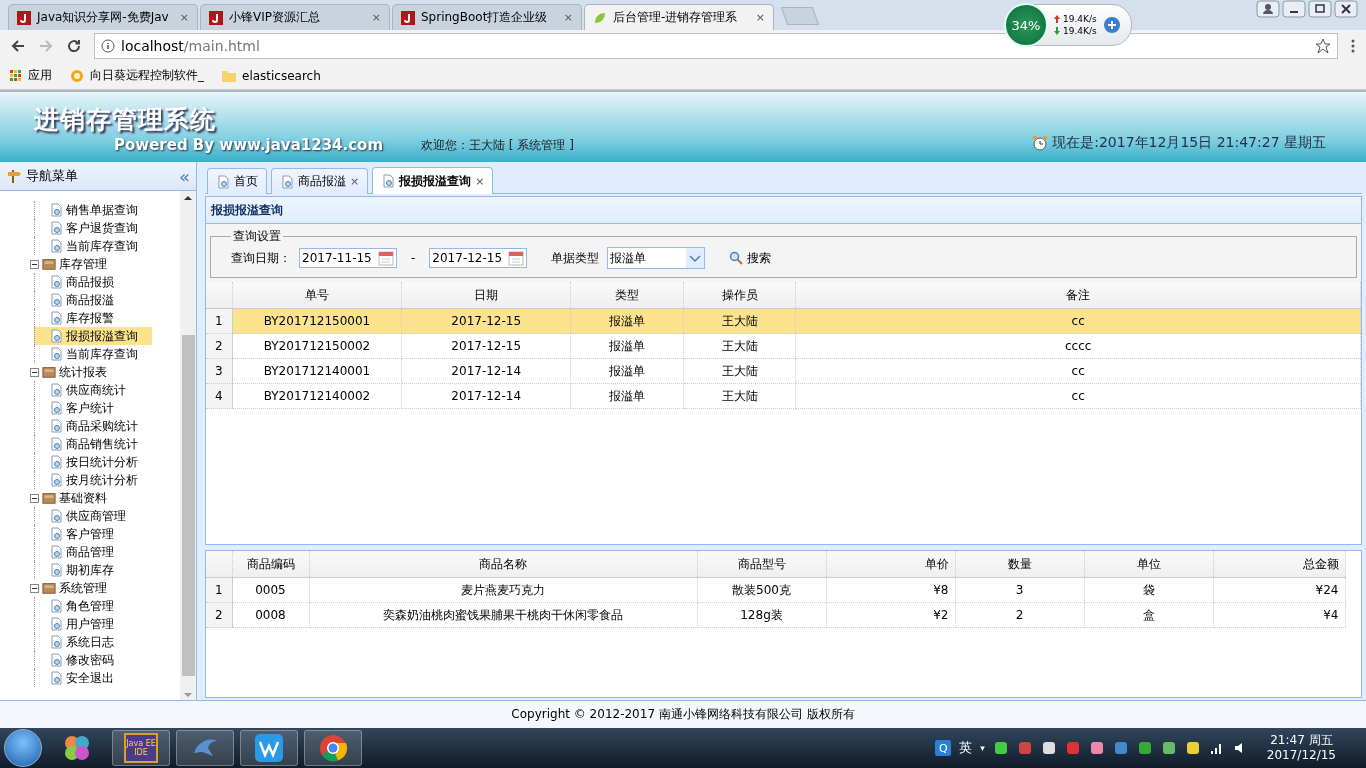 The image size is (1366, 768). I want to click on tree-item: 报损报溢查询, so click(93, 336).